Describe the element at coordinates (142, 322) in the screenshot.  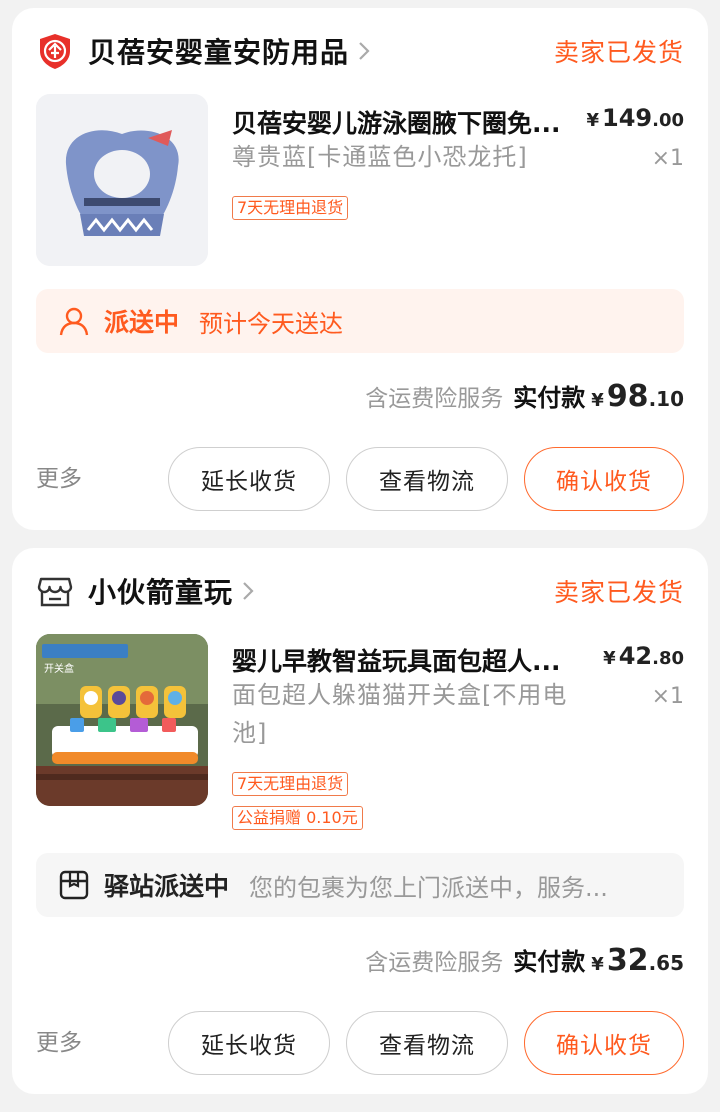
I see `delivery-status: 派送中` at that location.